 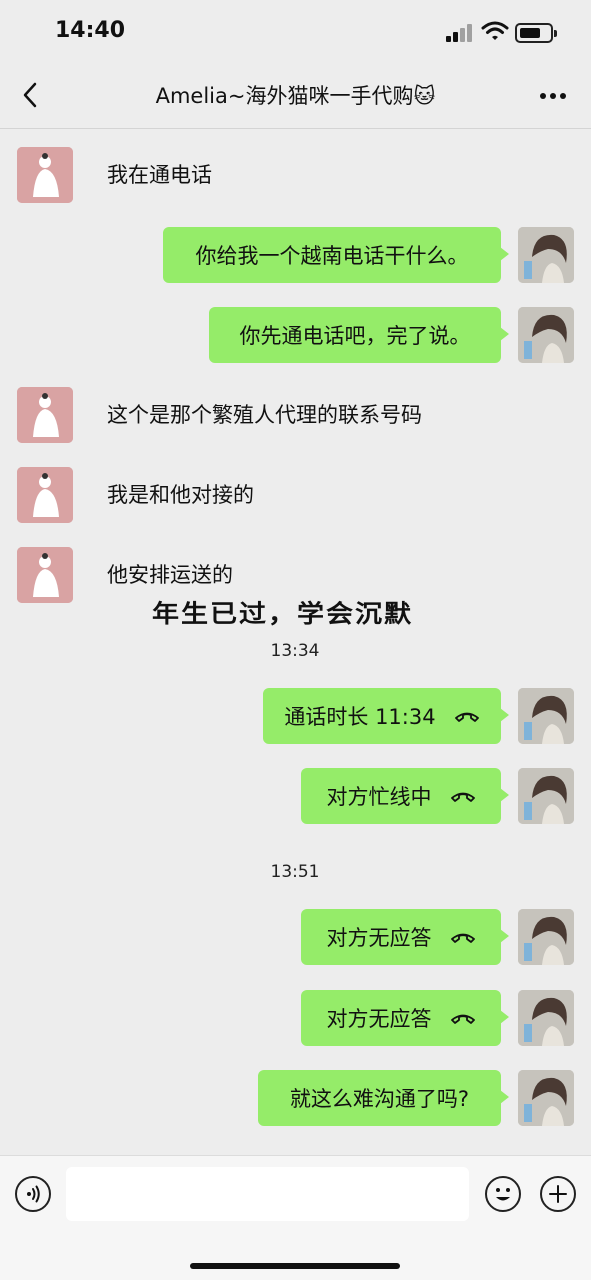 I want to click on message-bubble-outgoing: 就这么难沟通了吗?, so click(x=383, y=1098).